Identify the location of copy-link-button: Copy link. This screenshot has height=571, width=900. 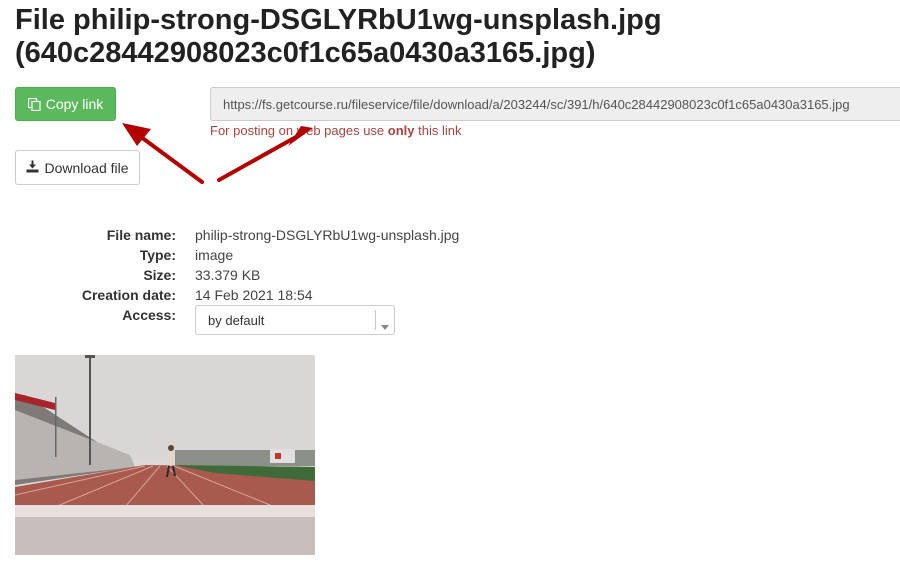
(65, 104).